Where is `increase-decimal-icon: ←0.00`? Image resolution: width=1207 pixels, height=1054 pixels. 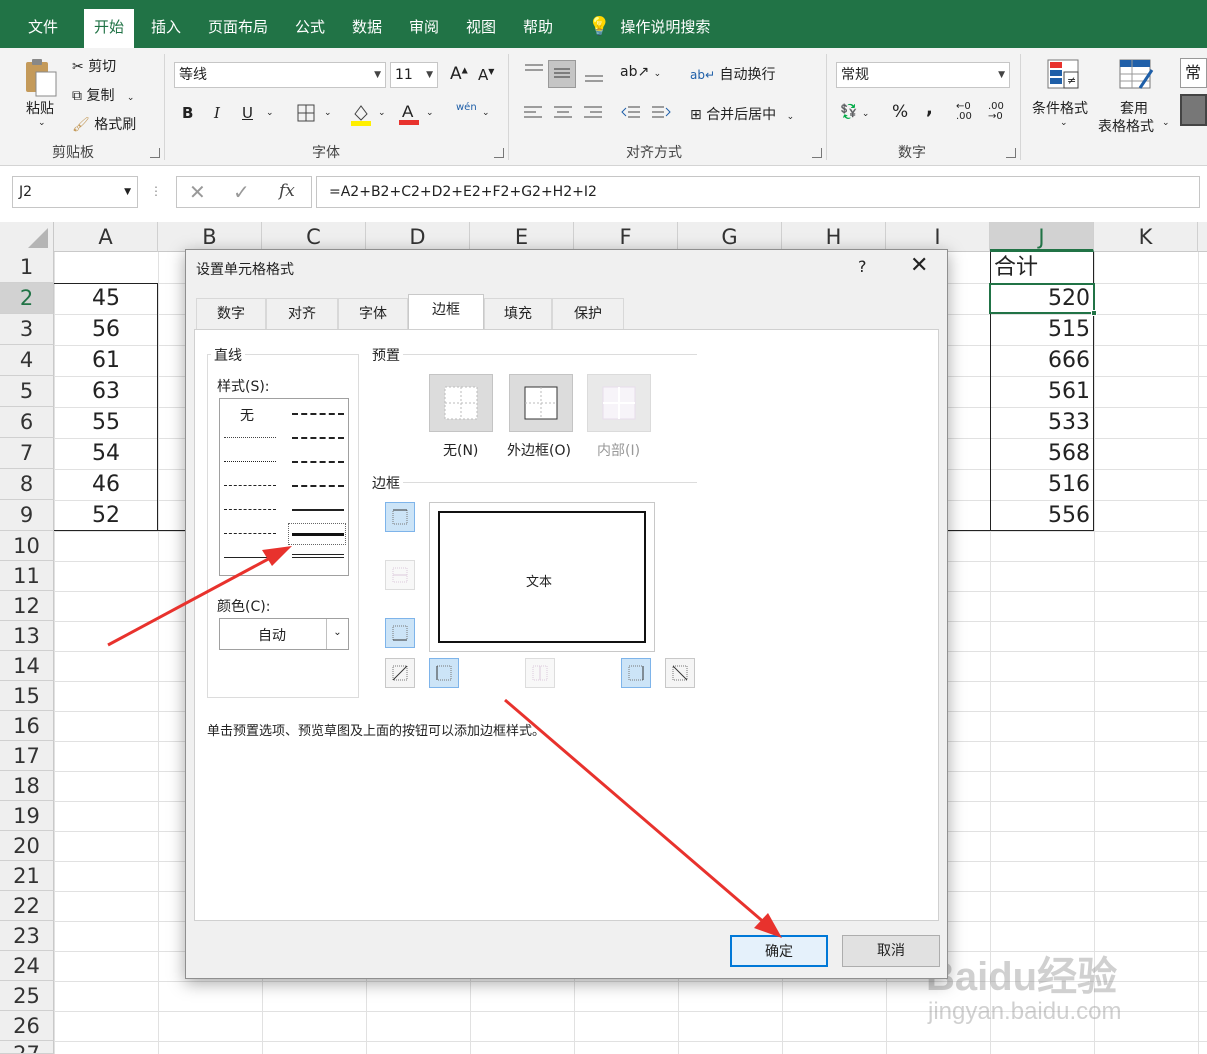 increase-decimal-icon: ←0.00 is located at coordinates (964, 112).